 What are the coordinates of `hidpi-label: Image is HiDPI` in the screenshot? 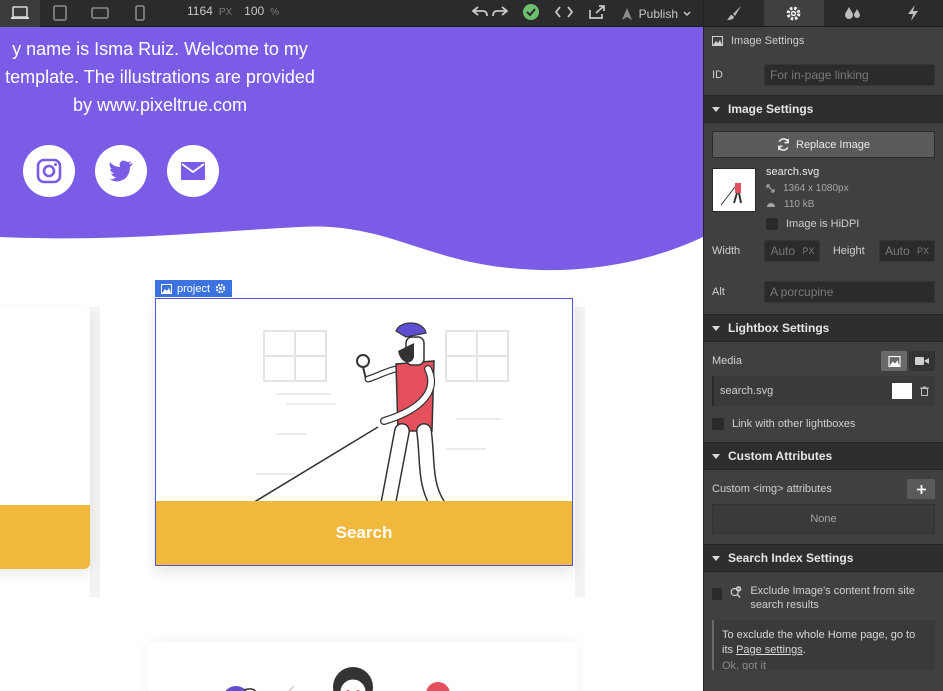 It's located at (823, 224).